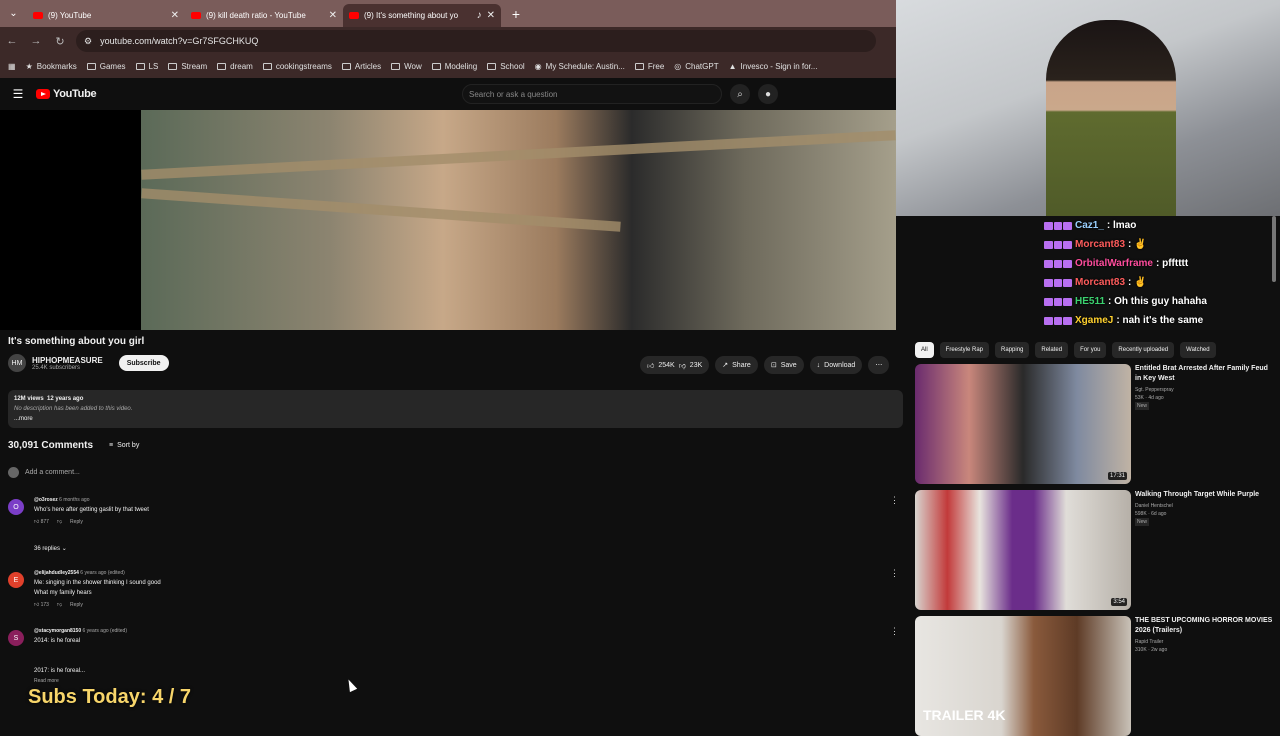  What do you see at coordinates (66, 94) in the screenshot?
I see `youtube-logo: YouTube` at bounding box center [66, 94].